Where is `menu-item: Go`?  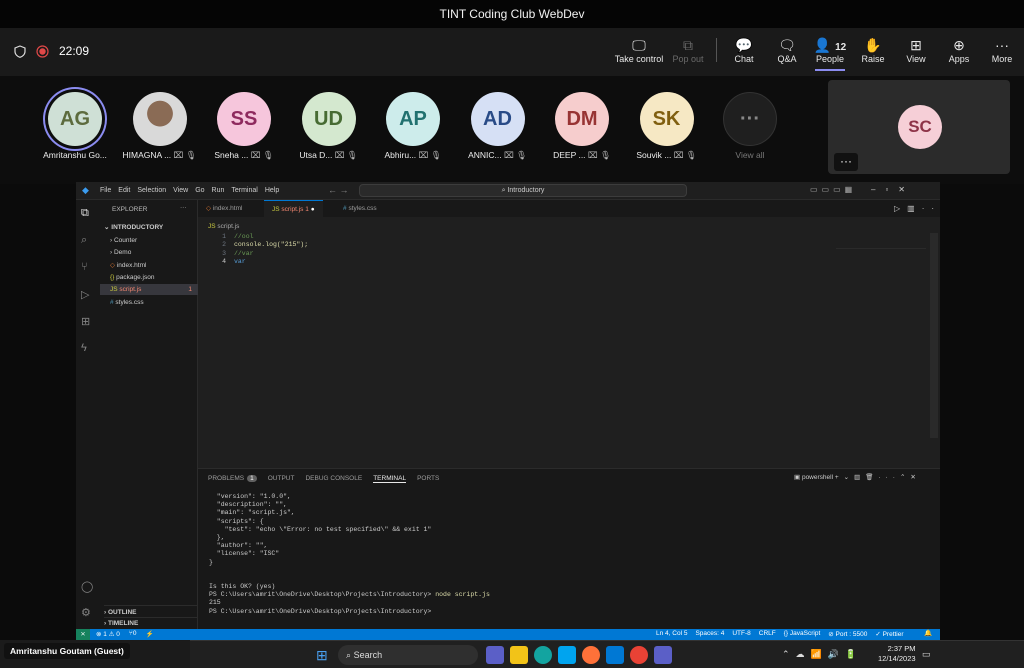
menu-item: Go is located at coordinates (199, 190).